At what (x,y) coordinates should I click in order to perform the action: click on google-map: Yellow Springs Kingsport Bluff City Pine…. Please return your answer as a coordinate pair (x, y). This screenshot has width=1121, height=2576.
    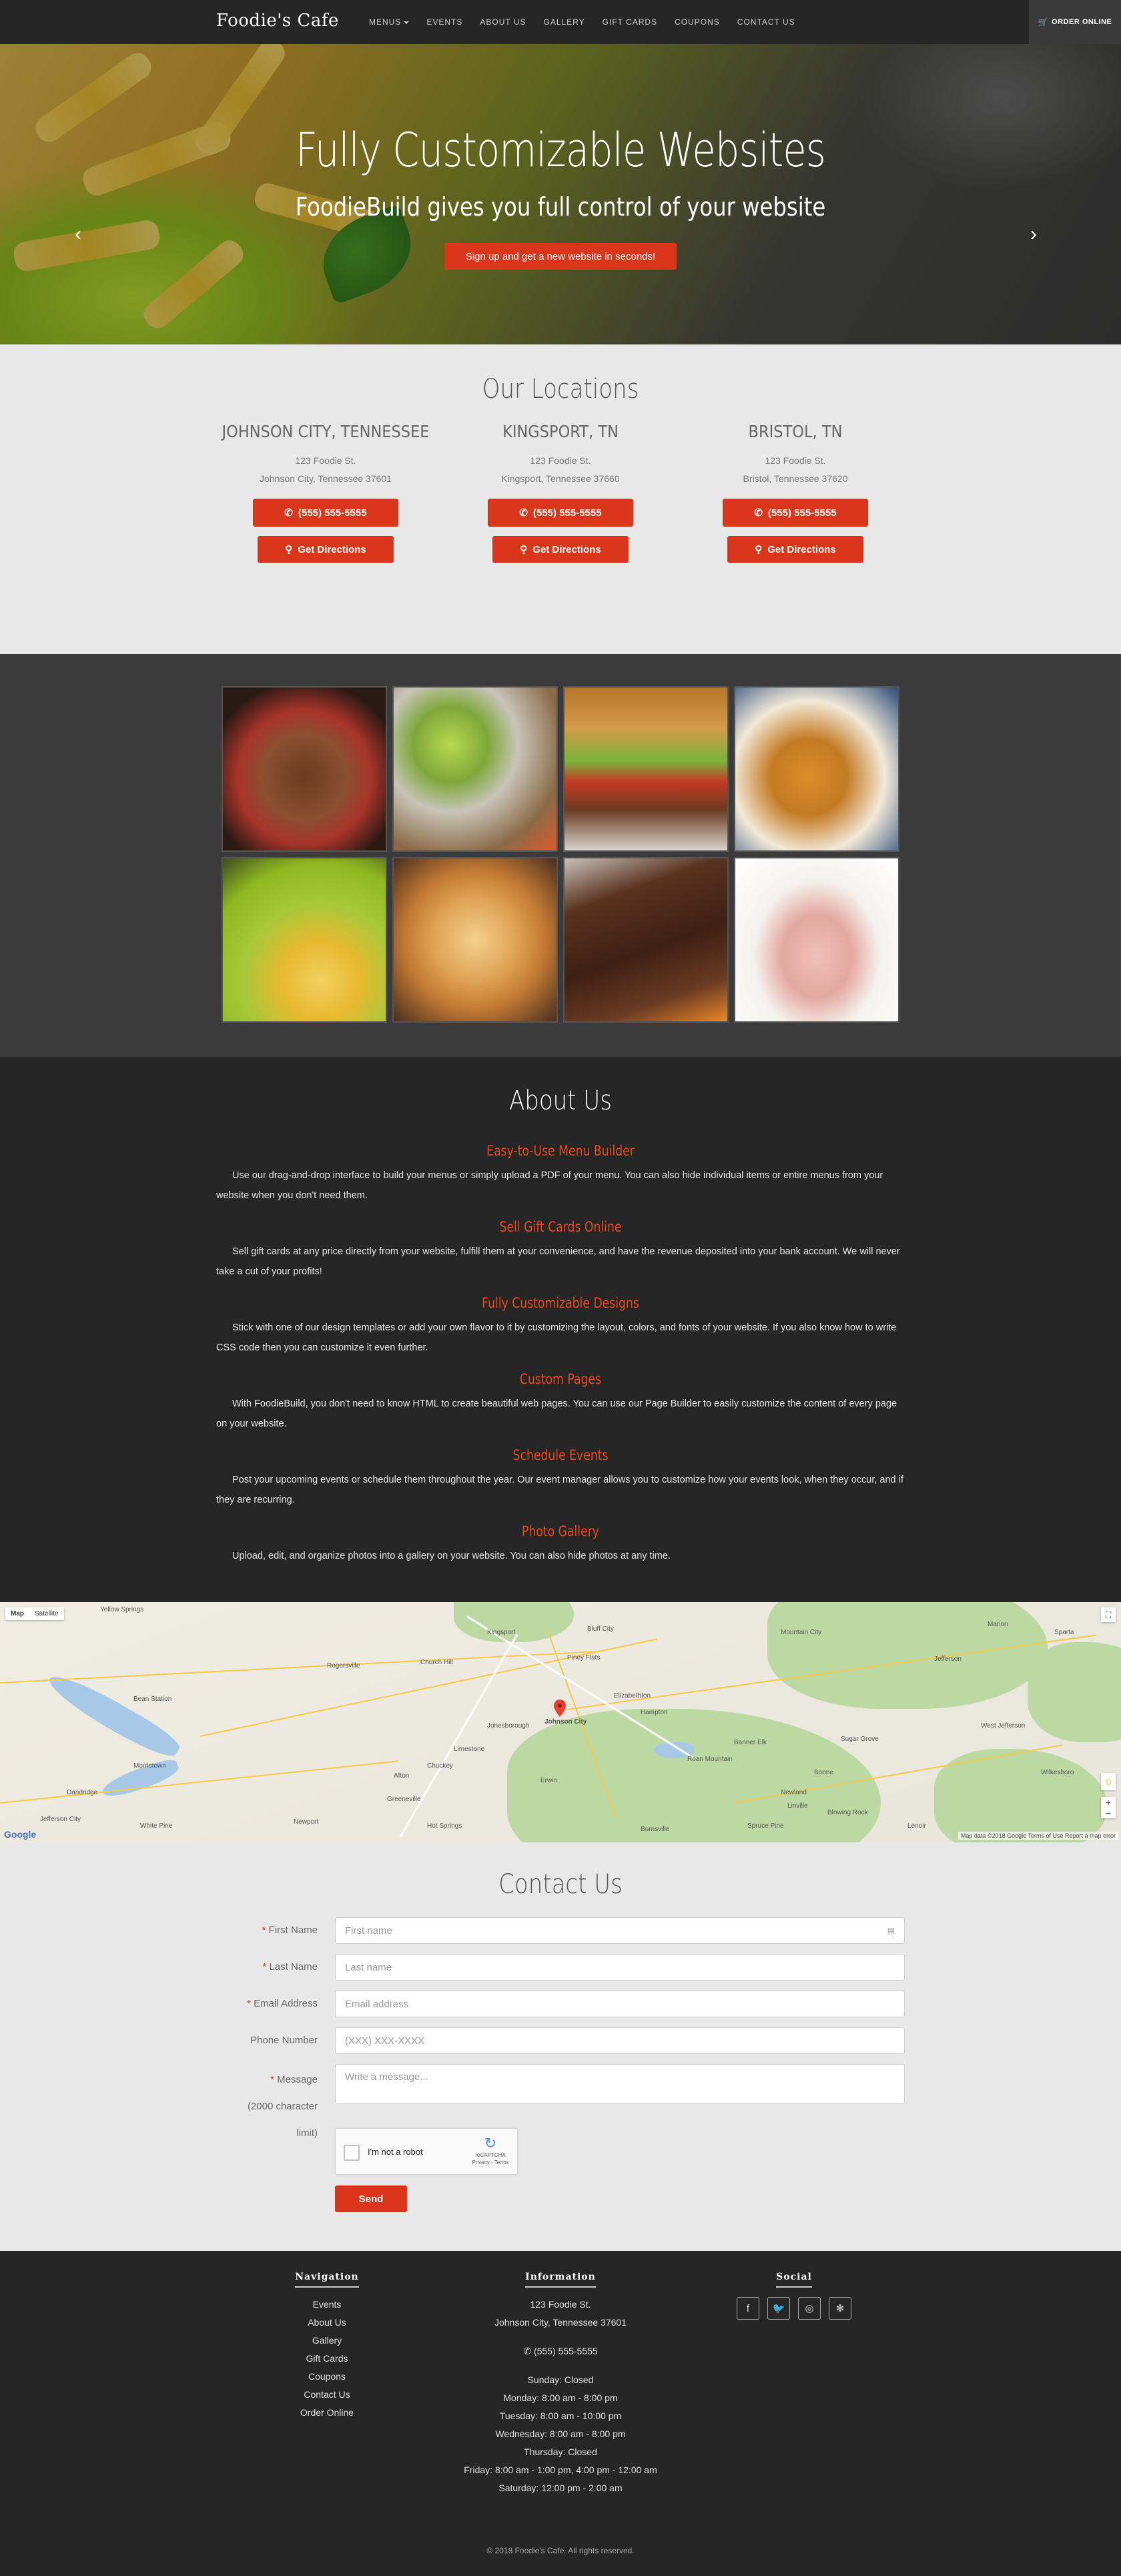
    Looking at the image, I should click on (560, 1722).